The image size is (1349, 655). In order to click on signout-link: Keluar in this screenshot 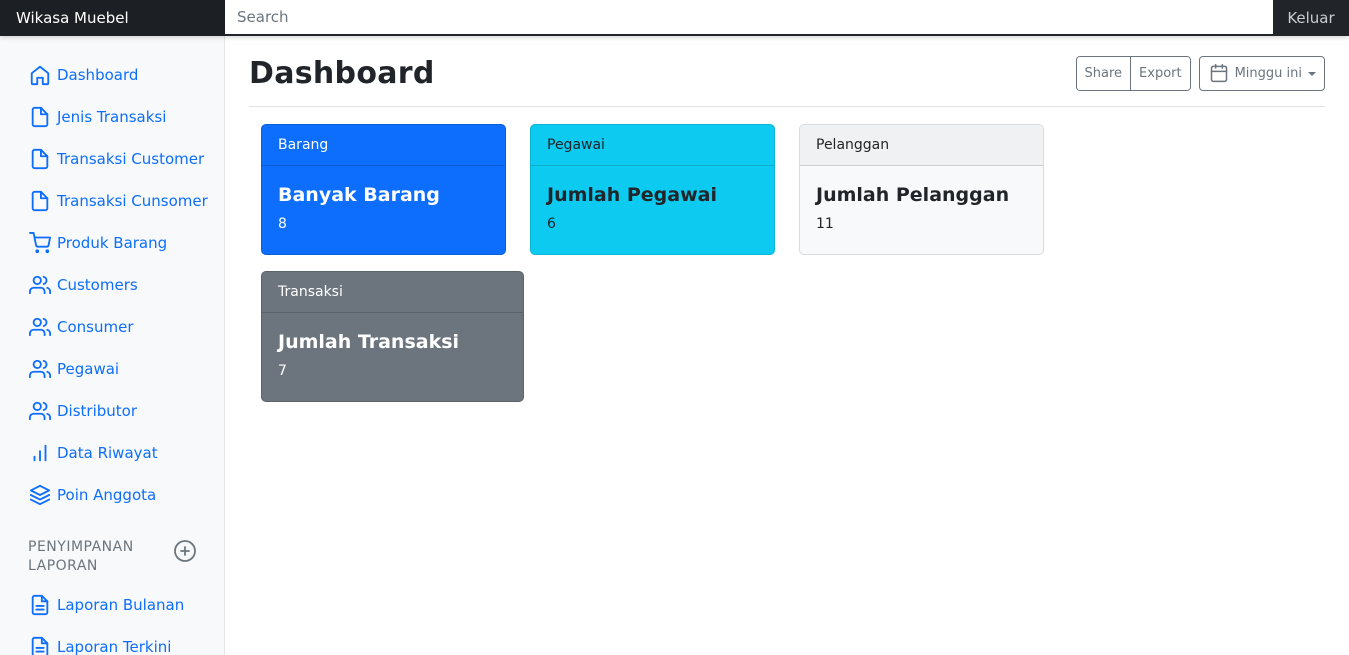, I will do `click(1311, 18)`.